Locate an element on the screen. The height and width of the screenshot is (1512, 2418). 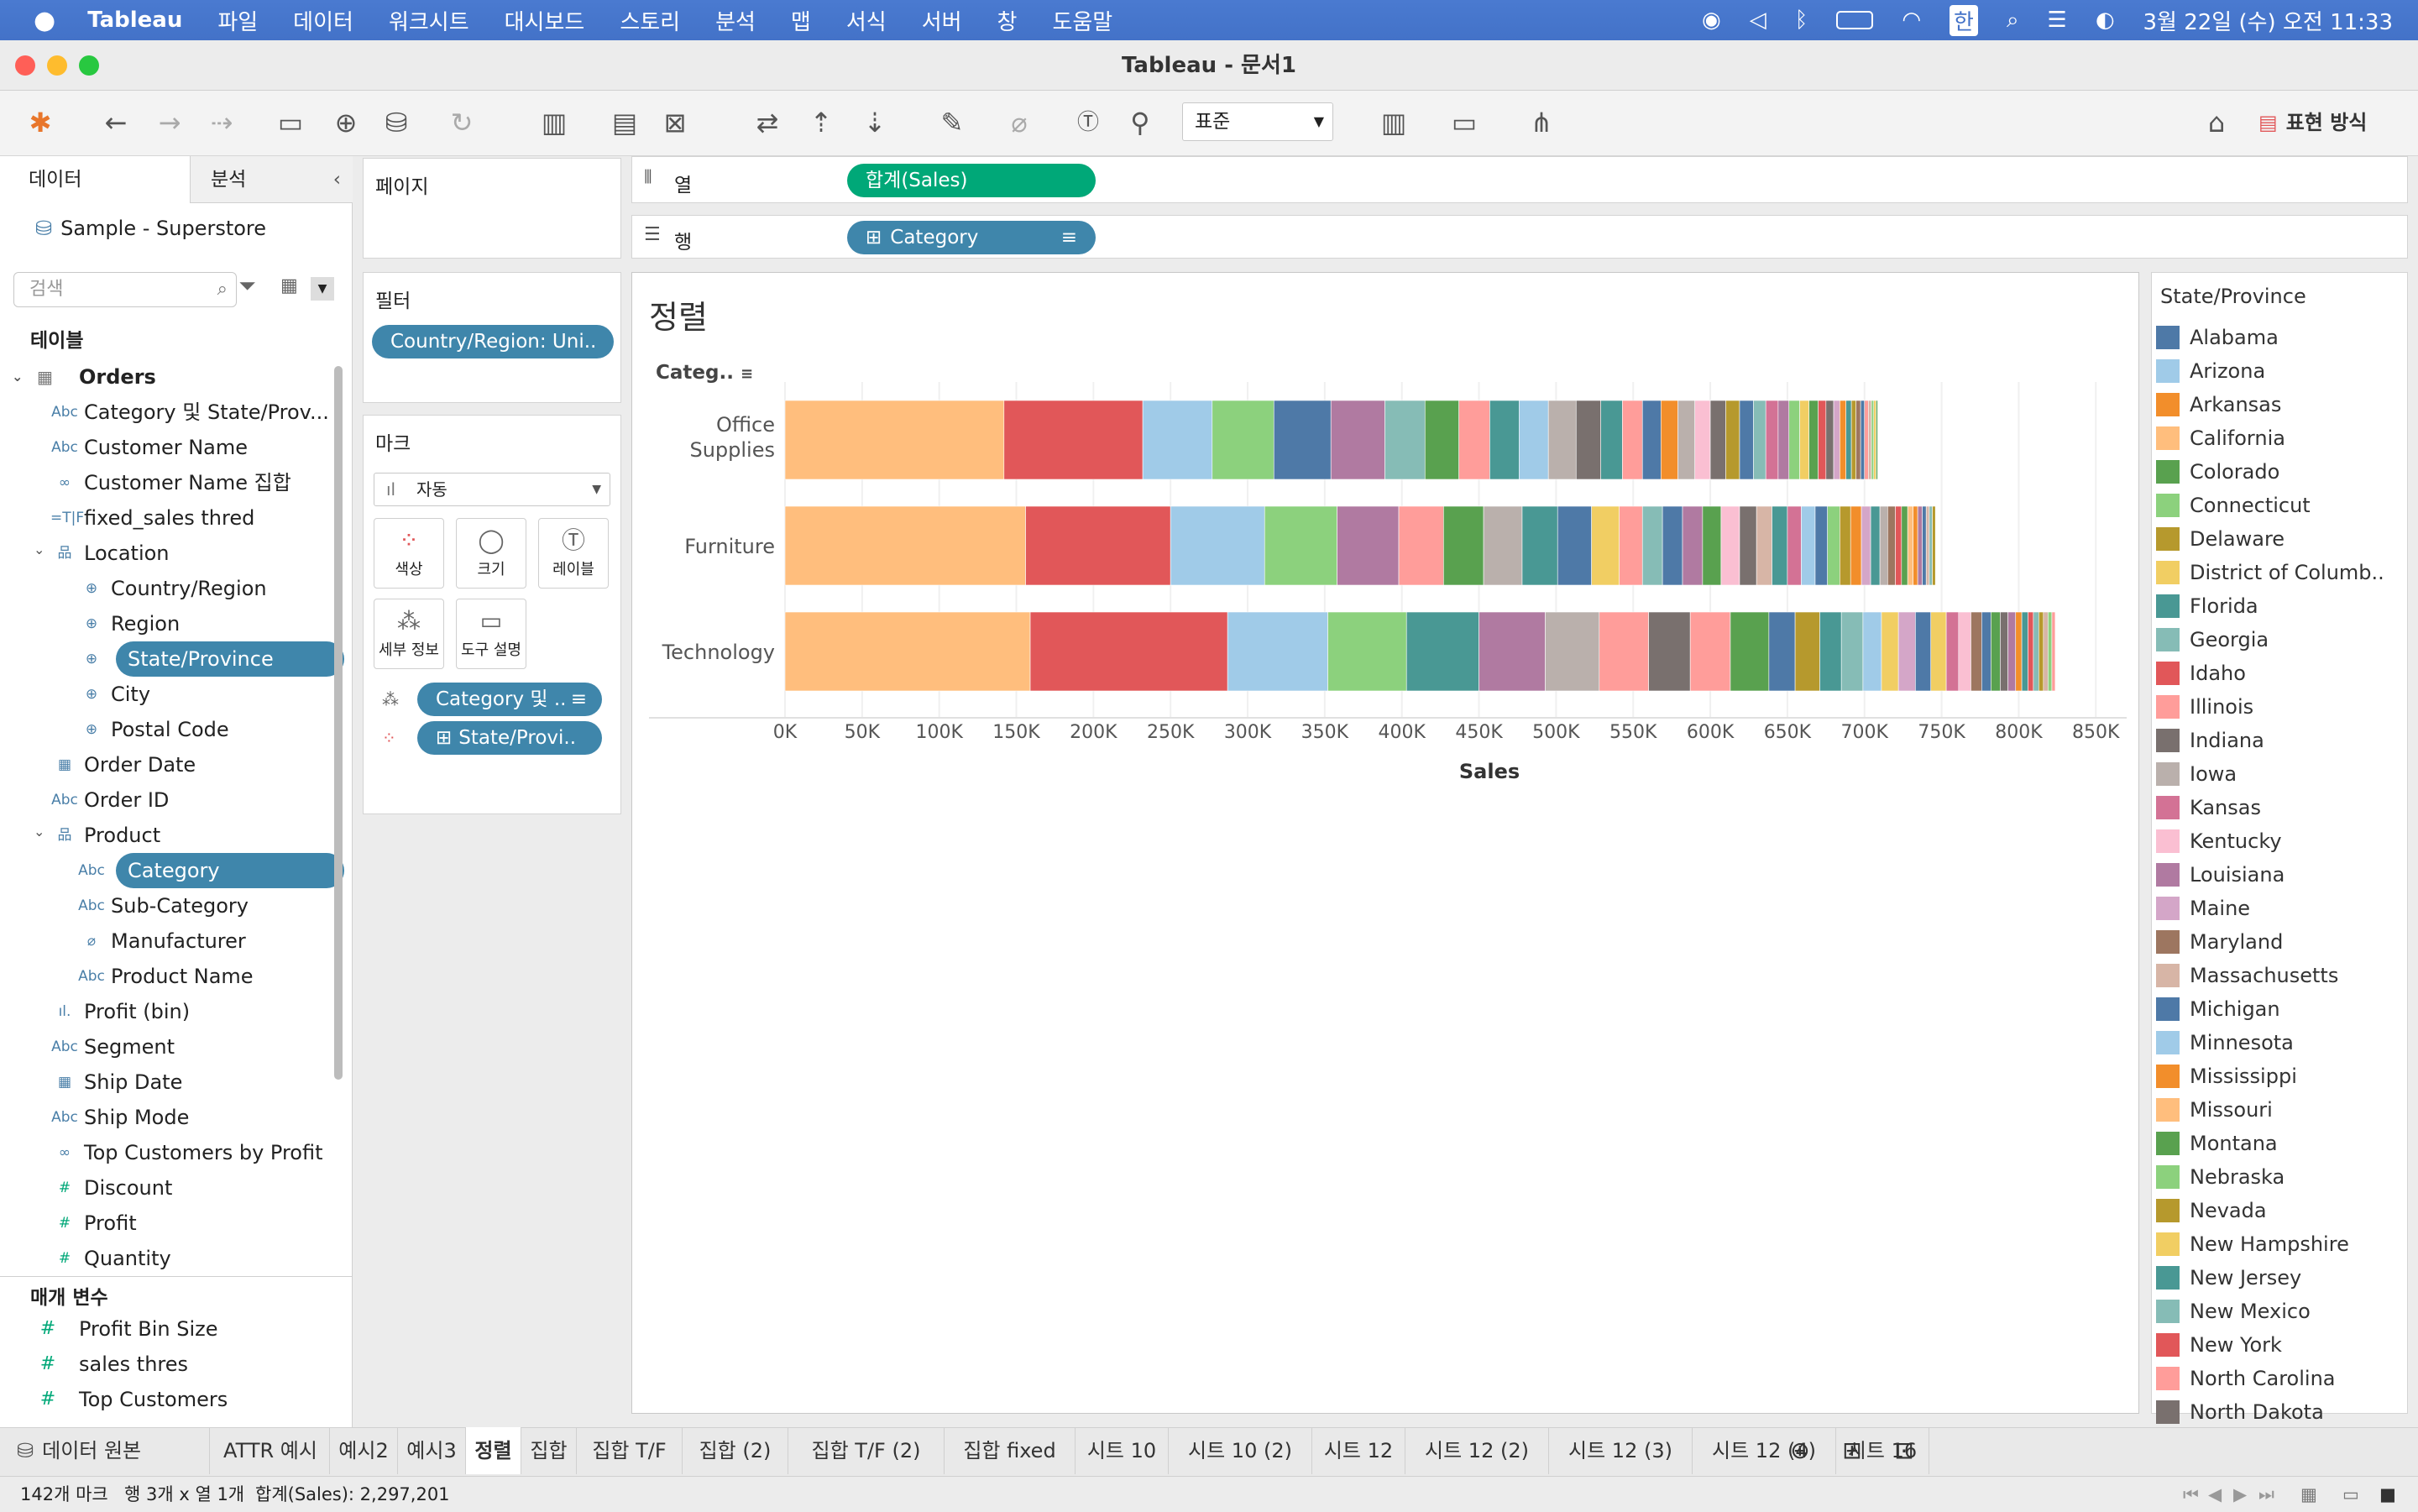
filter-pill-country-region: Country/Region: Uni.. is located at coordinates (493, 341).